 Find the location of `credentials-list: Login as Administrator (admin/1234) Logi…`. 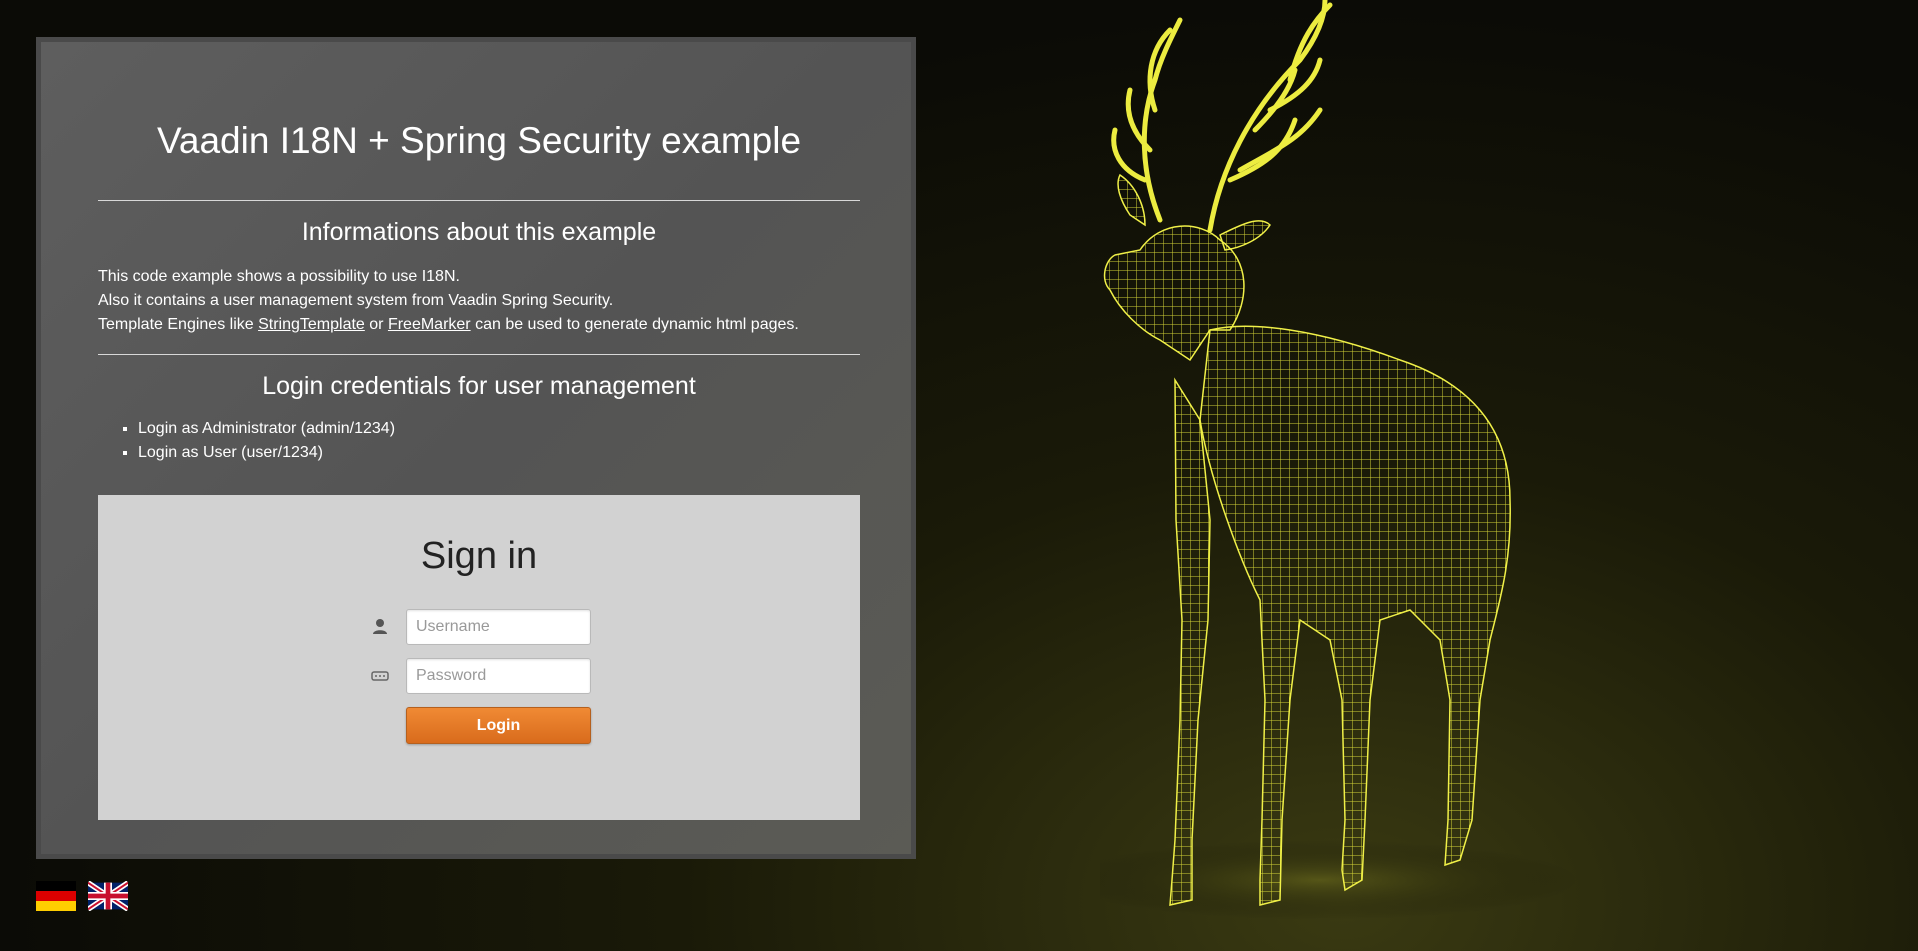

credentials-list: Login as Administrator (admin/1234) Logi… is located at coordinates (246, 441).